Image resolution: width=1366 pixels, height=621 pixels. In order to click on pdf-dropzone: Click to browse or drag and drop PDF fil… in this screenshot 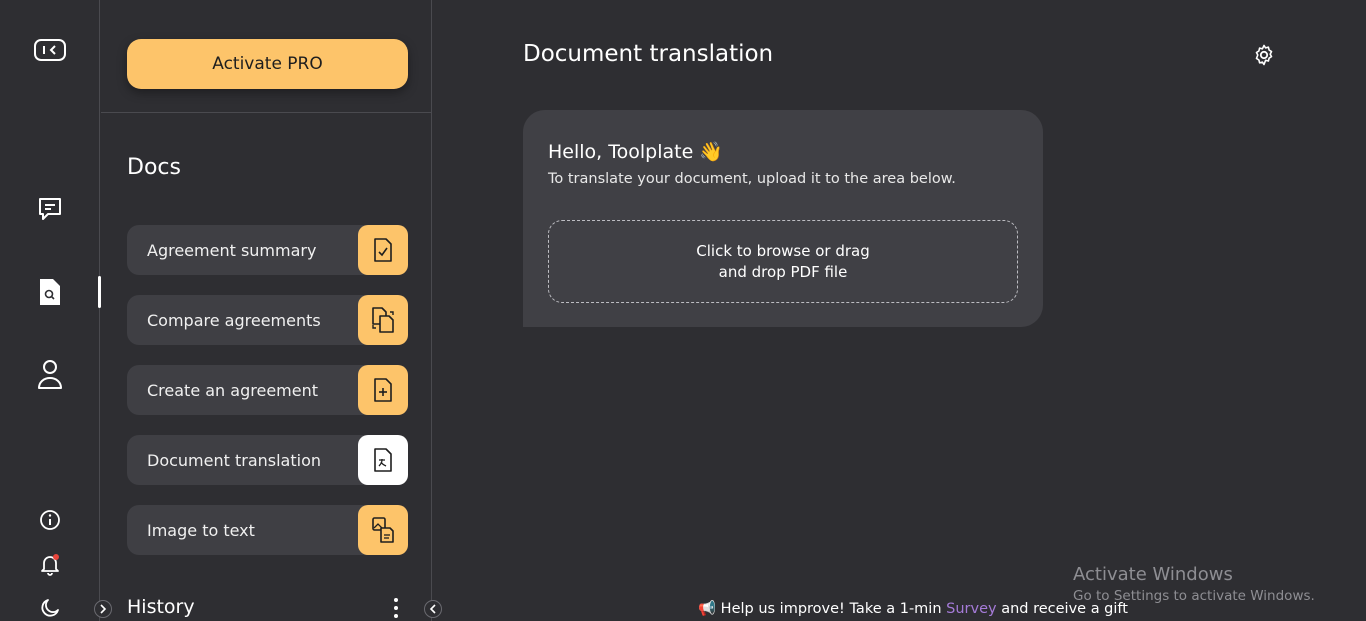, I will do `click(783, 261)`.